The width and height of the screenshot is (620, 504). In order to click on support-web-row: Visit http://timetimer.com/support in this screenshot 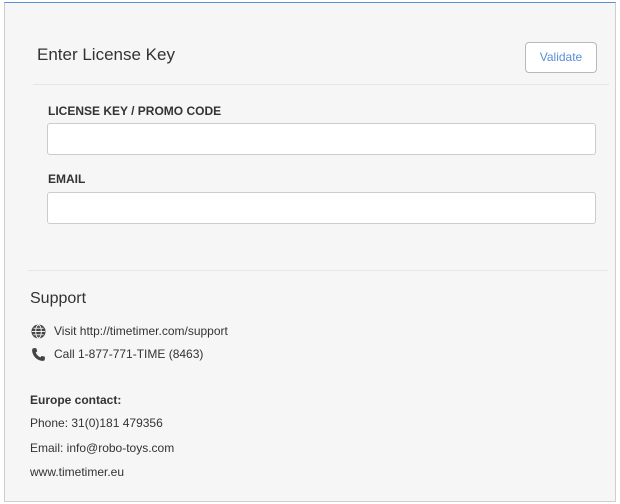, I will do `click(129, 331)`.